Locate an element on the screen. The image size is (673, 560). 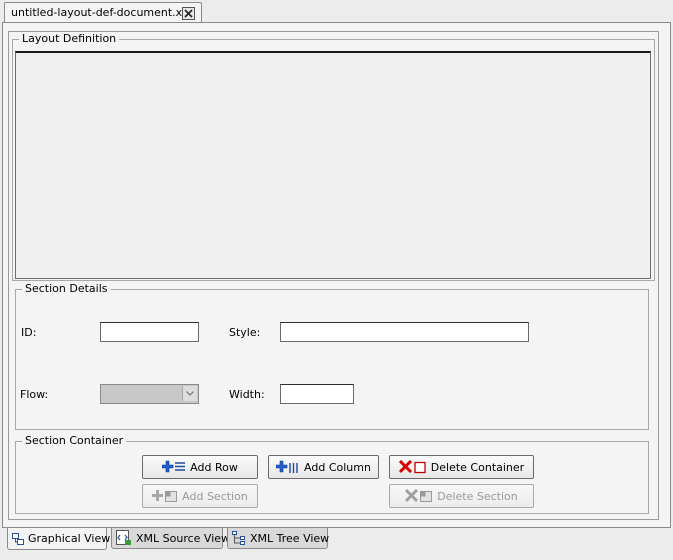
add-row-button: Add Row is located at coordinates (200, 467).